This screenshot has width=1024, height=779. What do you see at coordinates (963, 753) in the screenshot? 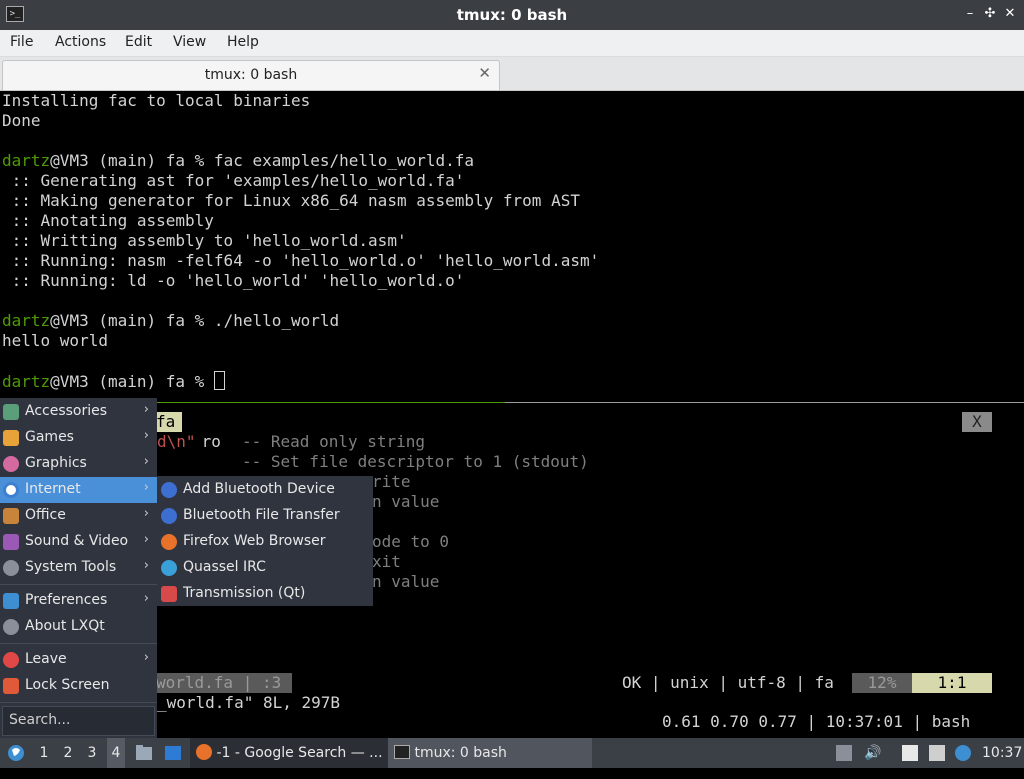
I see `bluetooth-tray-icon` at bounding box center [963, 753].